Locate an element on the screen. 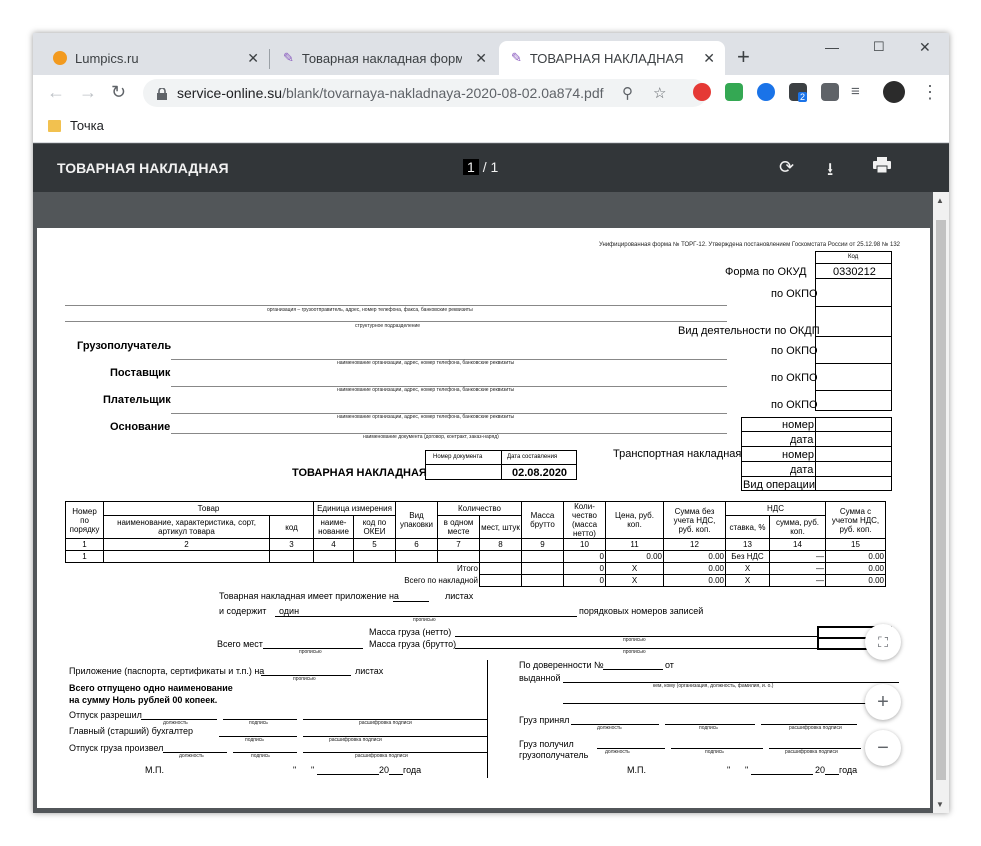 The width and height of the screenshot is (981, 846). maximize-button: ☐ is located at coordinates (879, 47).